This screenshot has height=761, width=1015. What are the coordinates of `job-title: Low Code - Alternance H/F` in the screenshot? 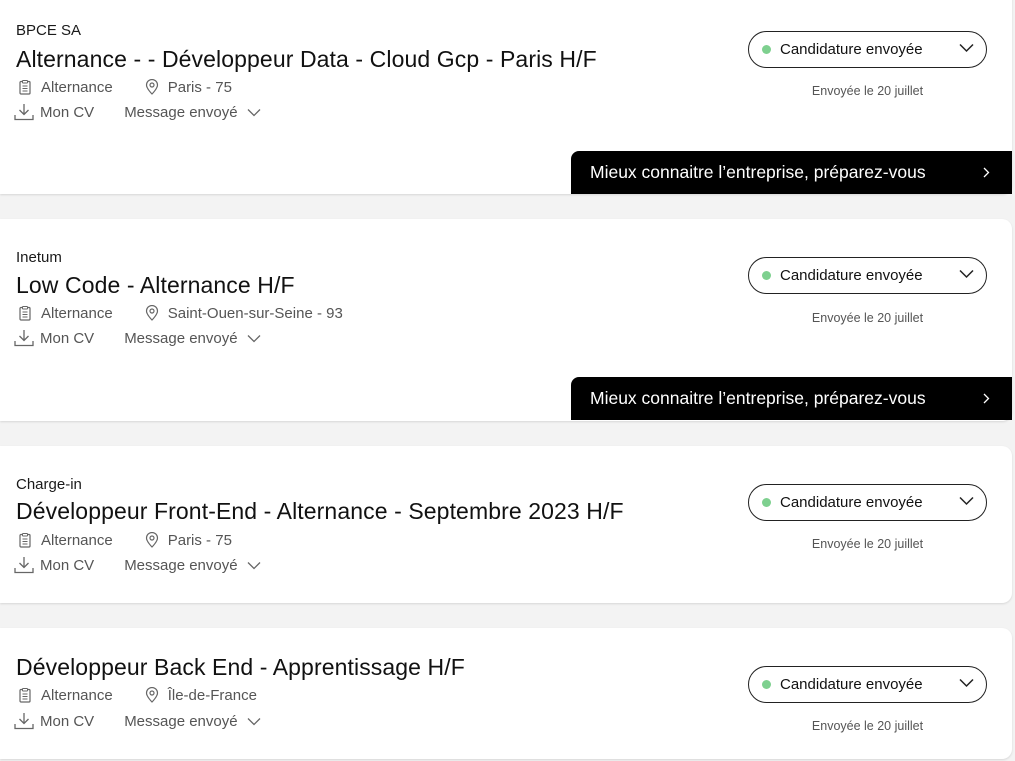 It's located at (155, 285).